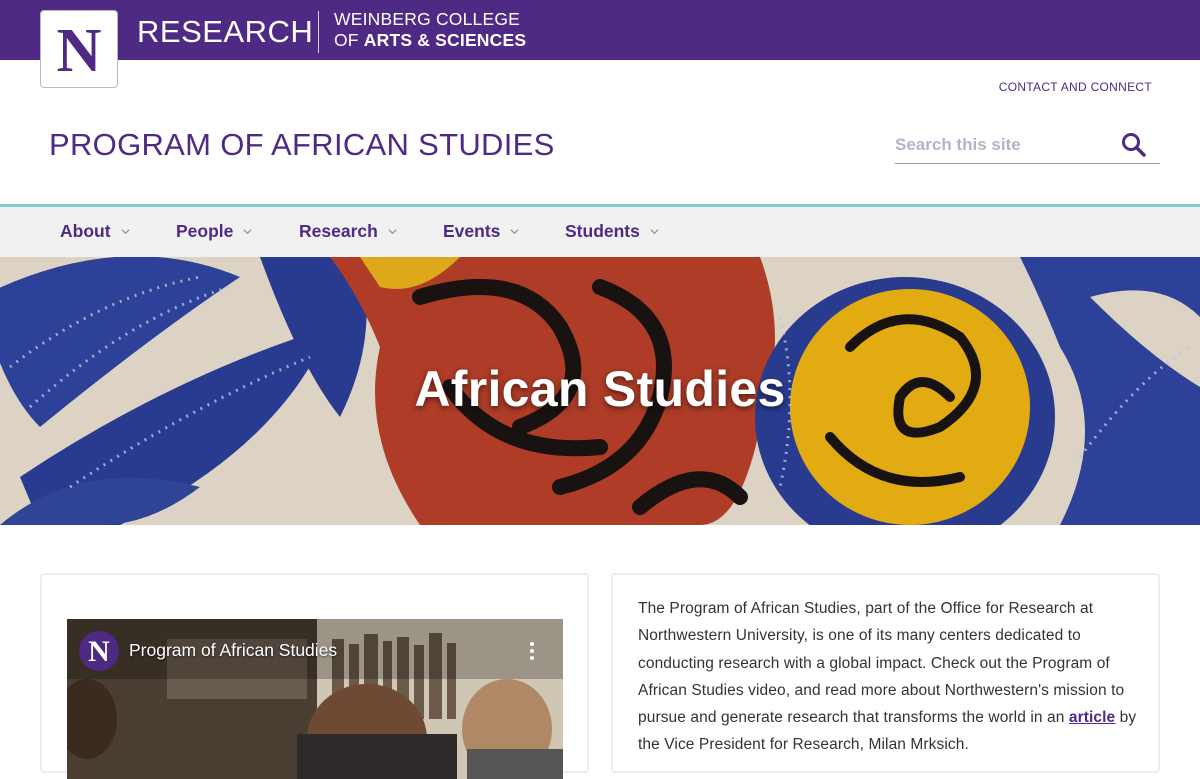 The height and width of the screenshot is (779, 1200). What do you see at coordinates (1005, 145) in the screenshot?
I see `search-input` at bounding box center [1005, 145].